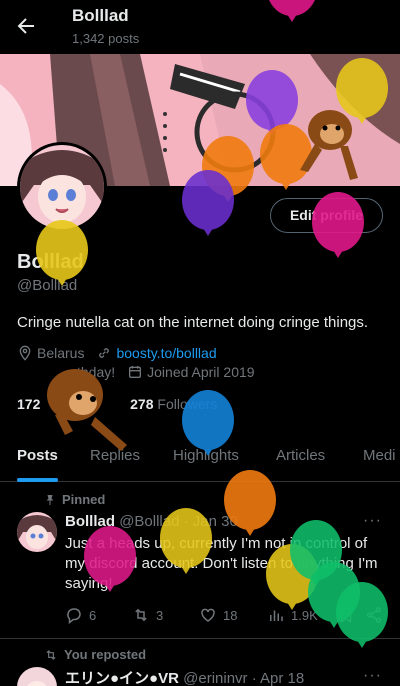  Describe the element at coordinates (61, 353) in the screenshot. I see `profile-location: Belarus` at that location.